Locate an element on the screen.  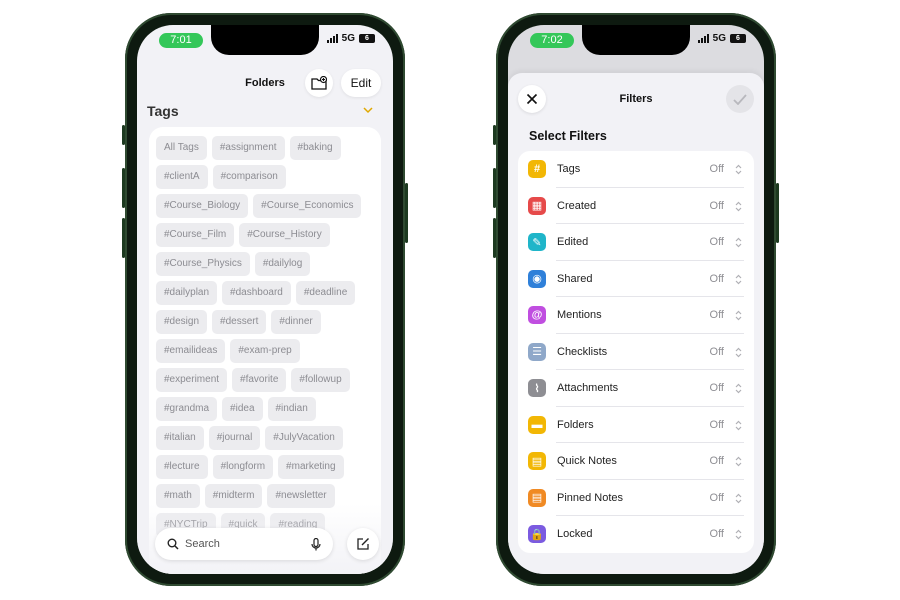
tag-chip: #lecture is located at coordinates (182, 467).